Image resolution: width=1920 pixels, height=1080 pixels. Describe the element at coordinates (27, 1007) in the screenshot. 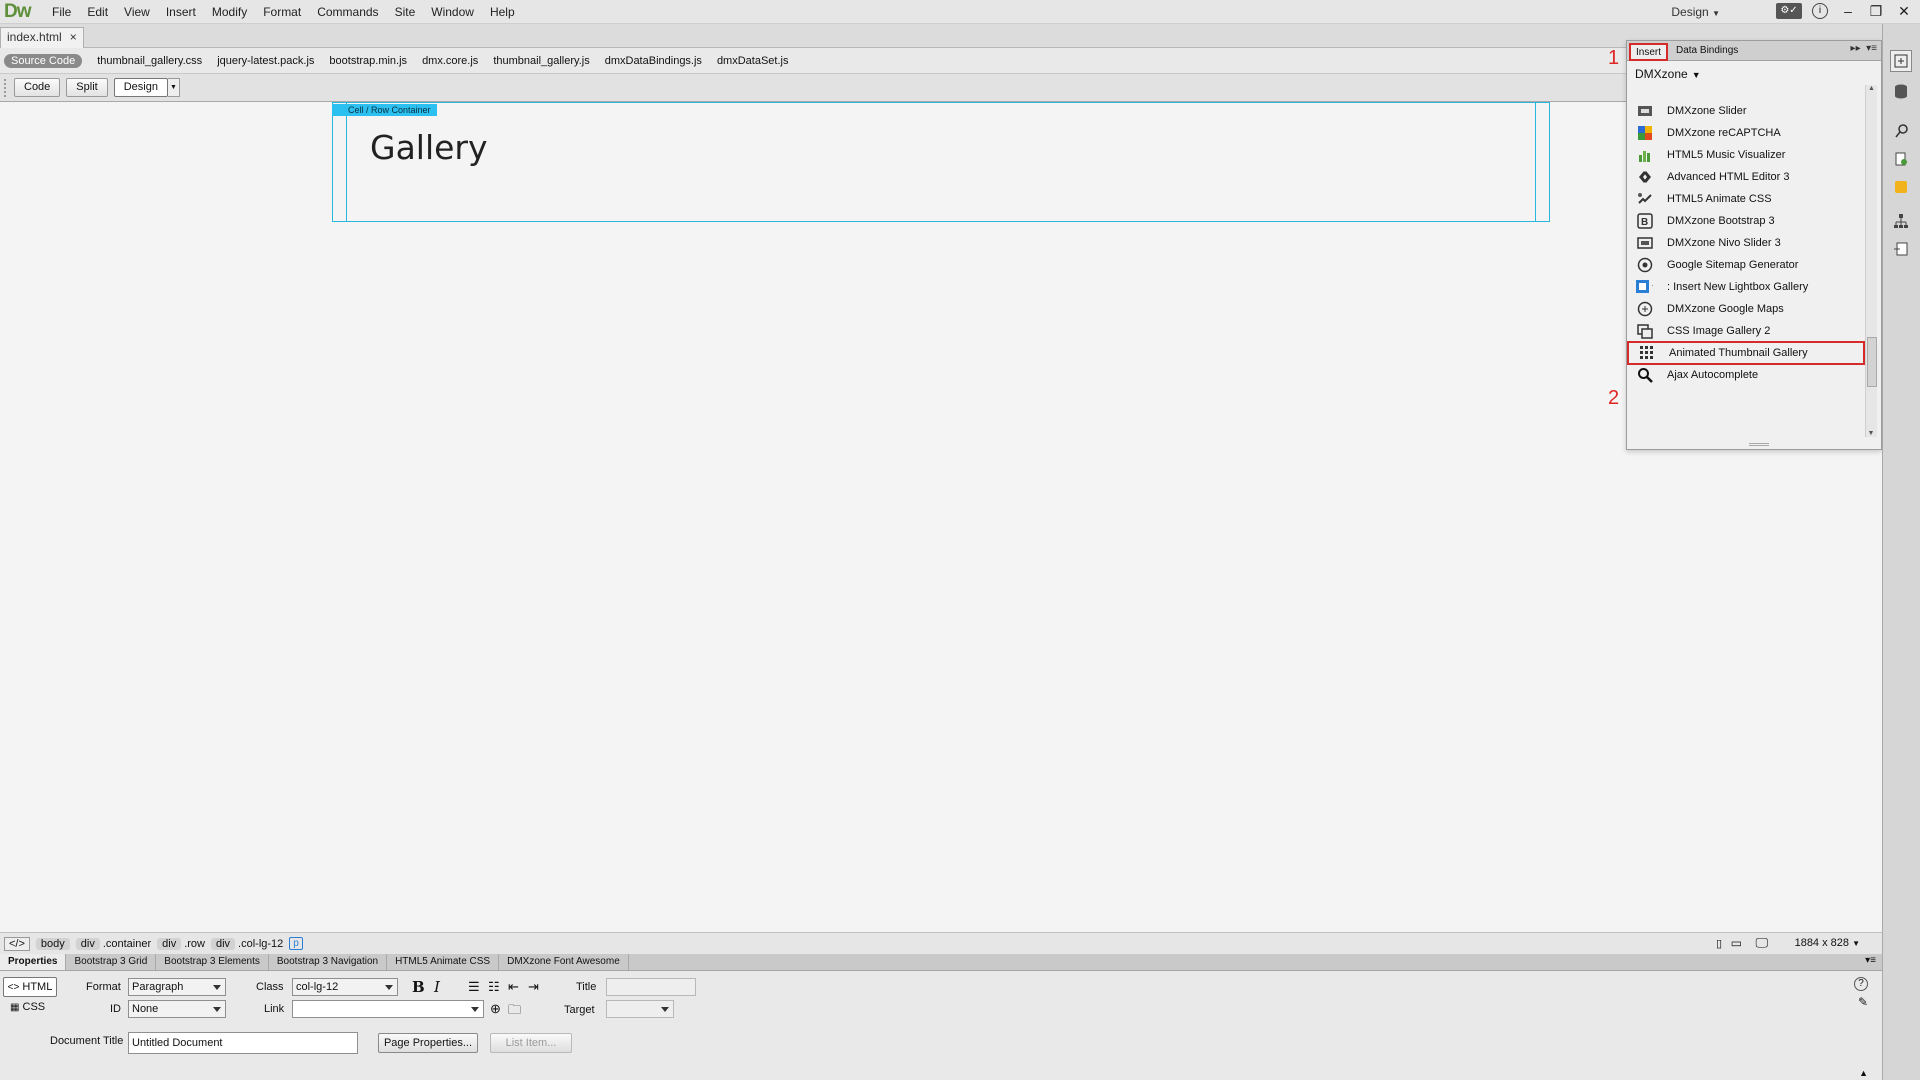

I see `css-mode-button: ▦ CSS` at that location.